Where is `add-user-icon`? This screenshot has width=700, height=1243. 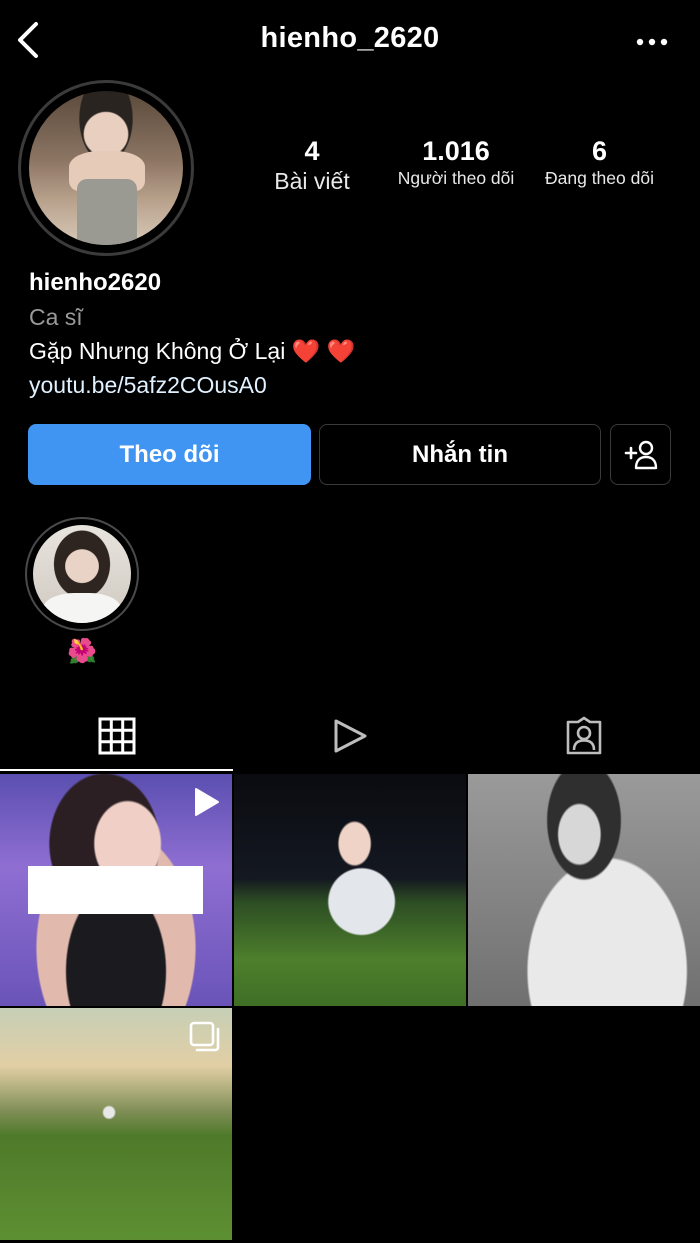
add-user-icon is located at coordinates (640, 454).